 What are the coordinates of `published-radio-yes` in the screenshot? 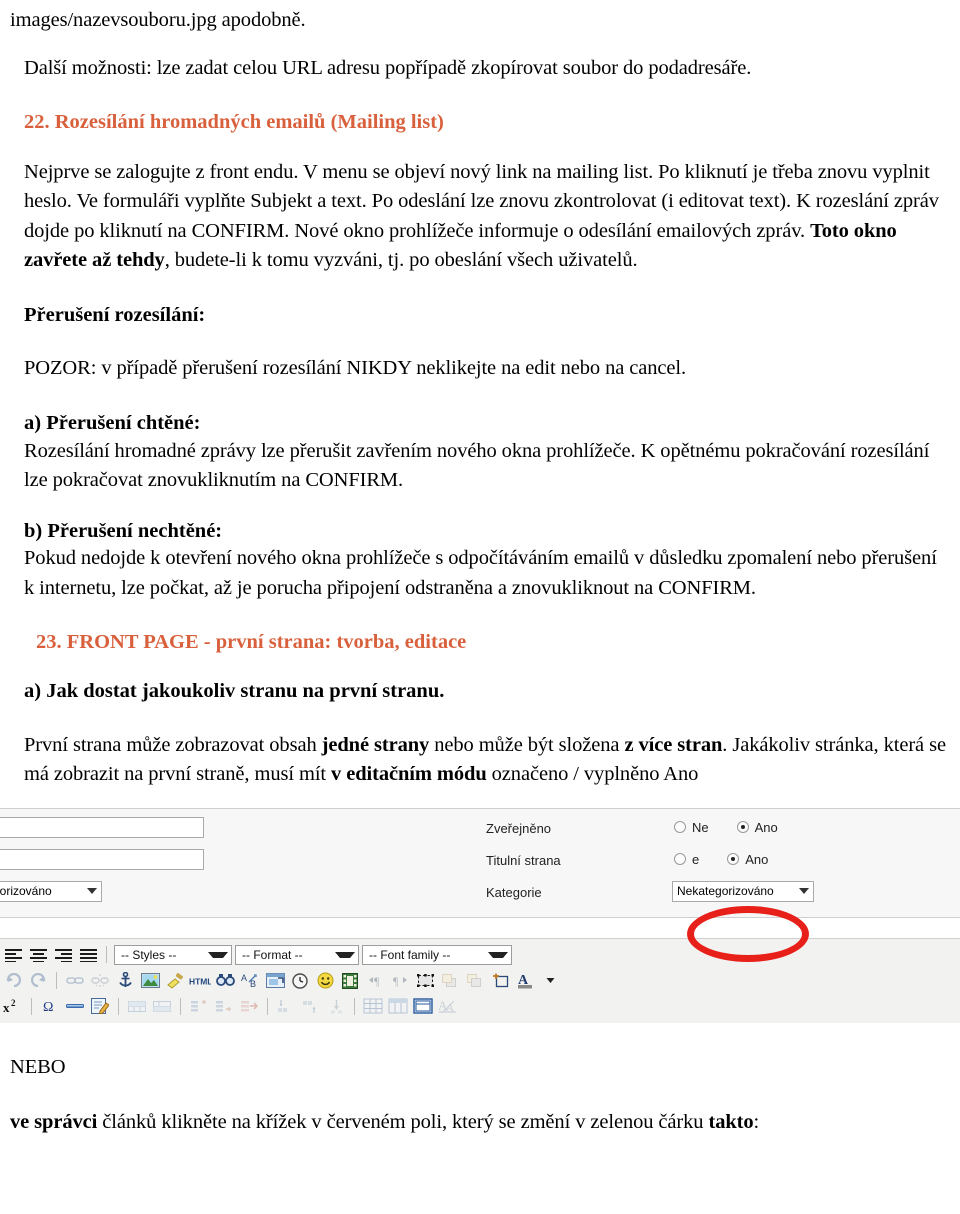 It's located at (742, 827).